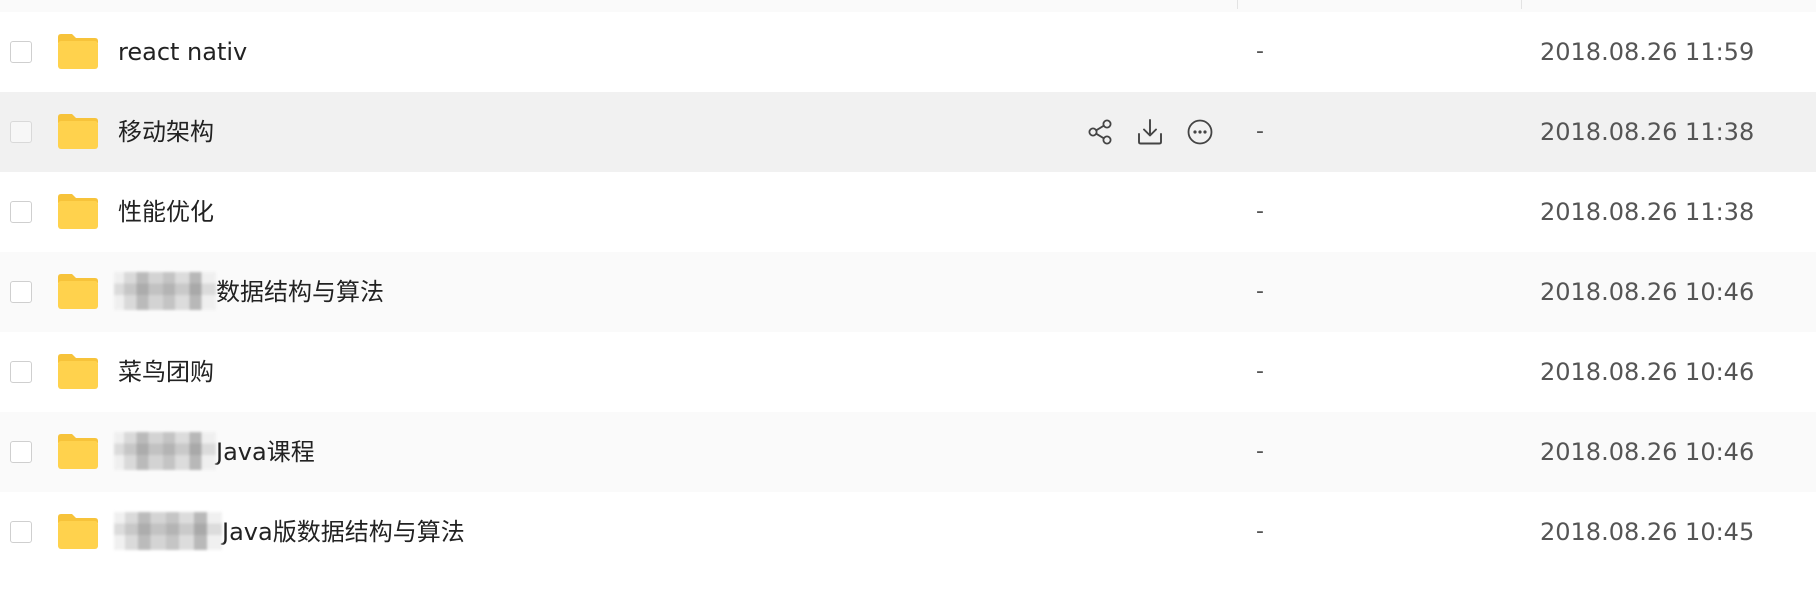 Image resolution: width=1816 pixels, height=590 pixels. I want to click on table-row: Java课程 - 2018.08.26 10:46, so click(908, 452).